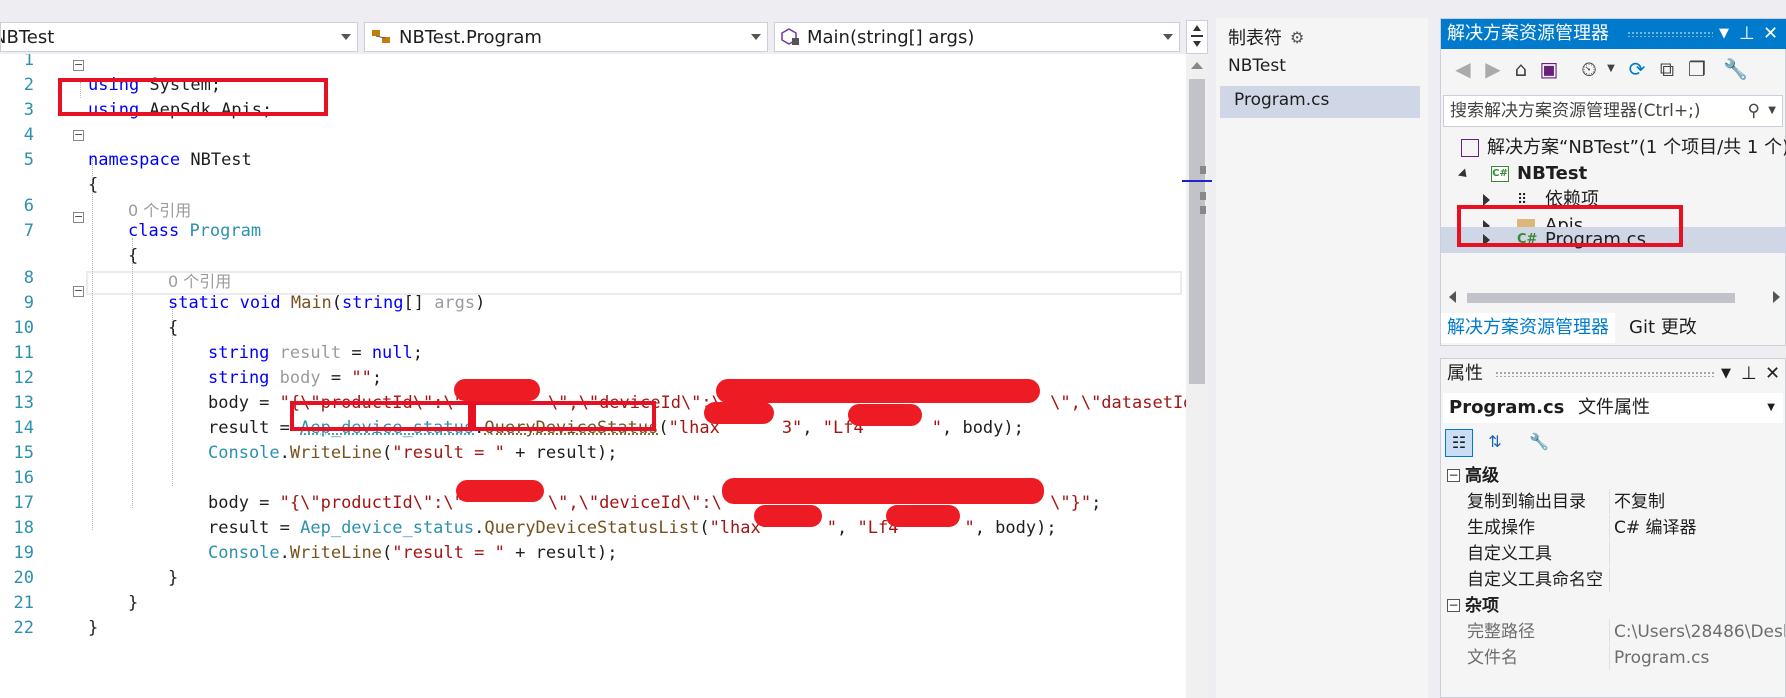 The height and width of the screenshot is (698, 1786). What do you see at coordinates (1589, 69) in the screenshot?
I see `pending-changes-icon: ⏲` at bounding box center [1589, 69].